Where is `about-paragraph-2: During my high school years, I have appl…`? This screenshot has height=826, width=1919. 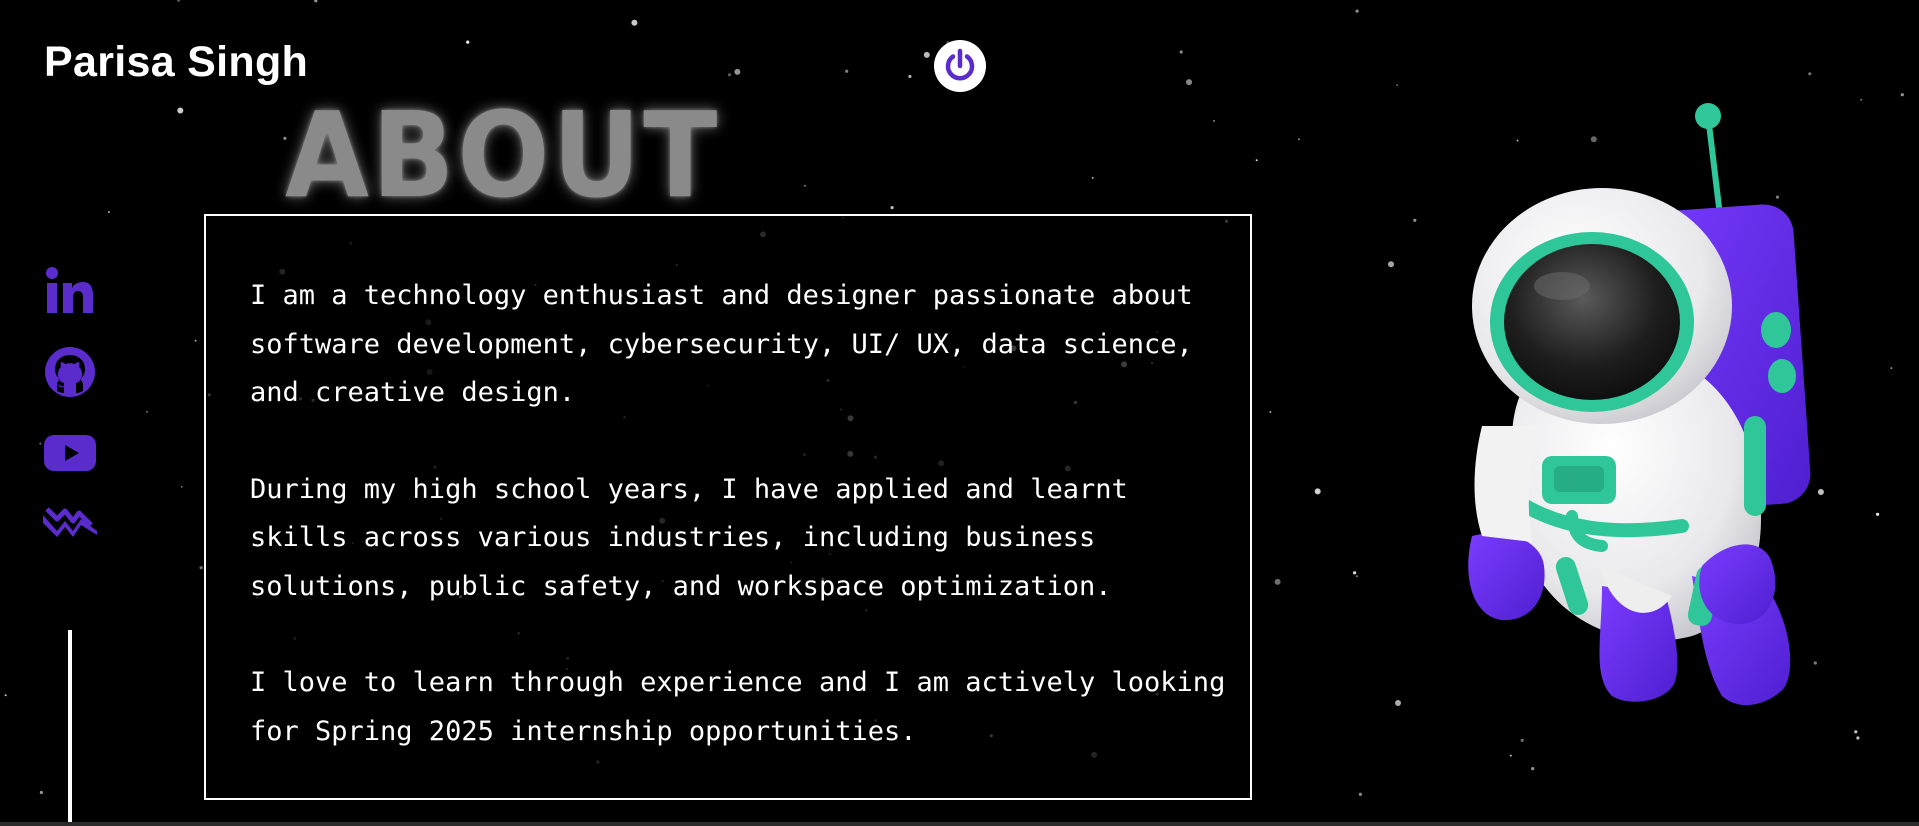 about-paragraph-2: During my high school years, I have appl… is located at coordinates (689, 537).